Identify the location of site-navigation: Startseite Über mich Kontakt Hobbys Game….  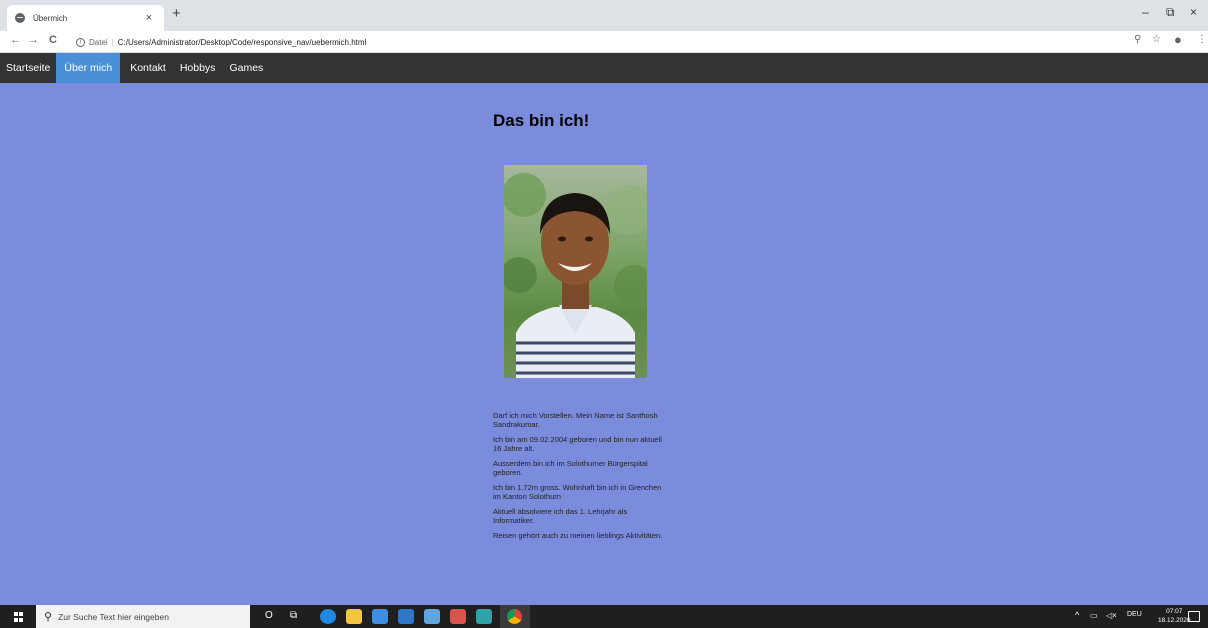
(604, 68).